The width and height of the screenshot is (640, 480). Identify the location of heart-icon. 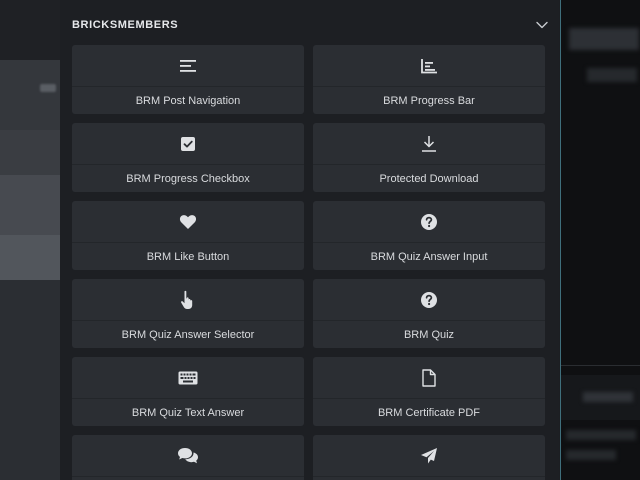
(188, 222).